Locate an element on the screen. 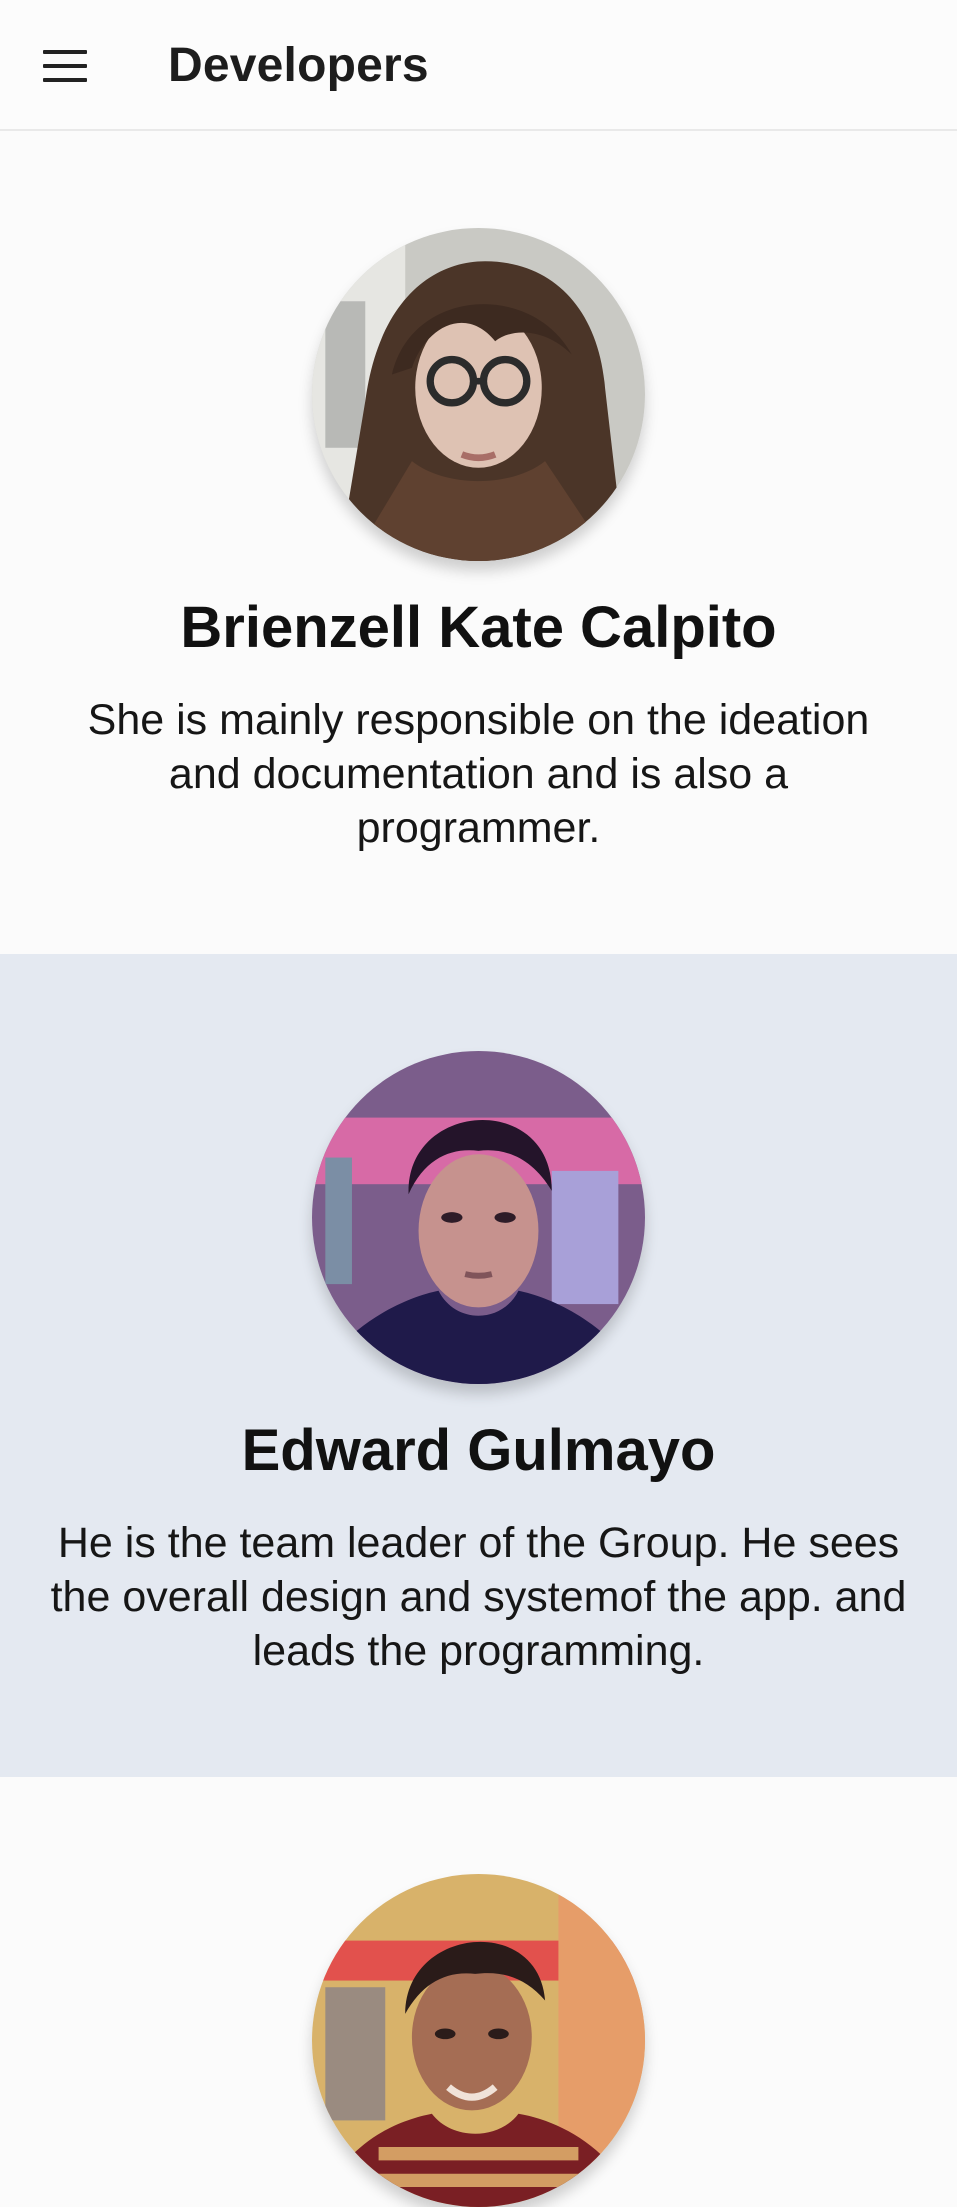  page-title: Developers is located at coordinates (298, 65).